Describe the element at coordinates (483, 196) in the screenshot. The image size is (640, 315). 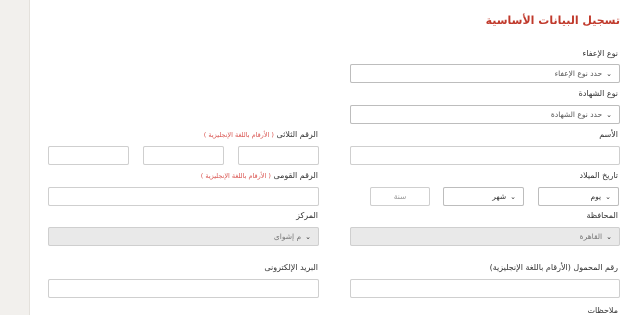
I see `birth-month-select: ⌄ شهر` at that location.